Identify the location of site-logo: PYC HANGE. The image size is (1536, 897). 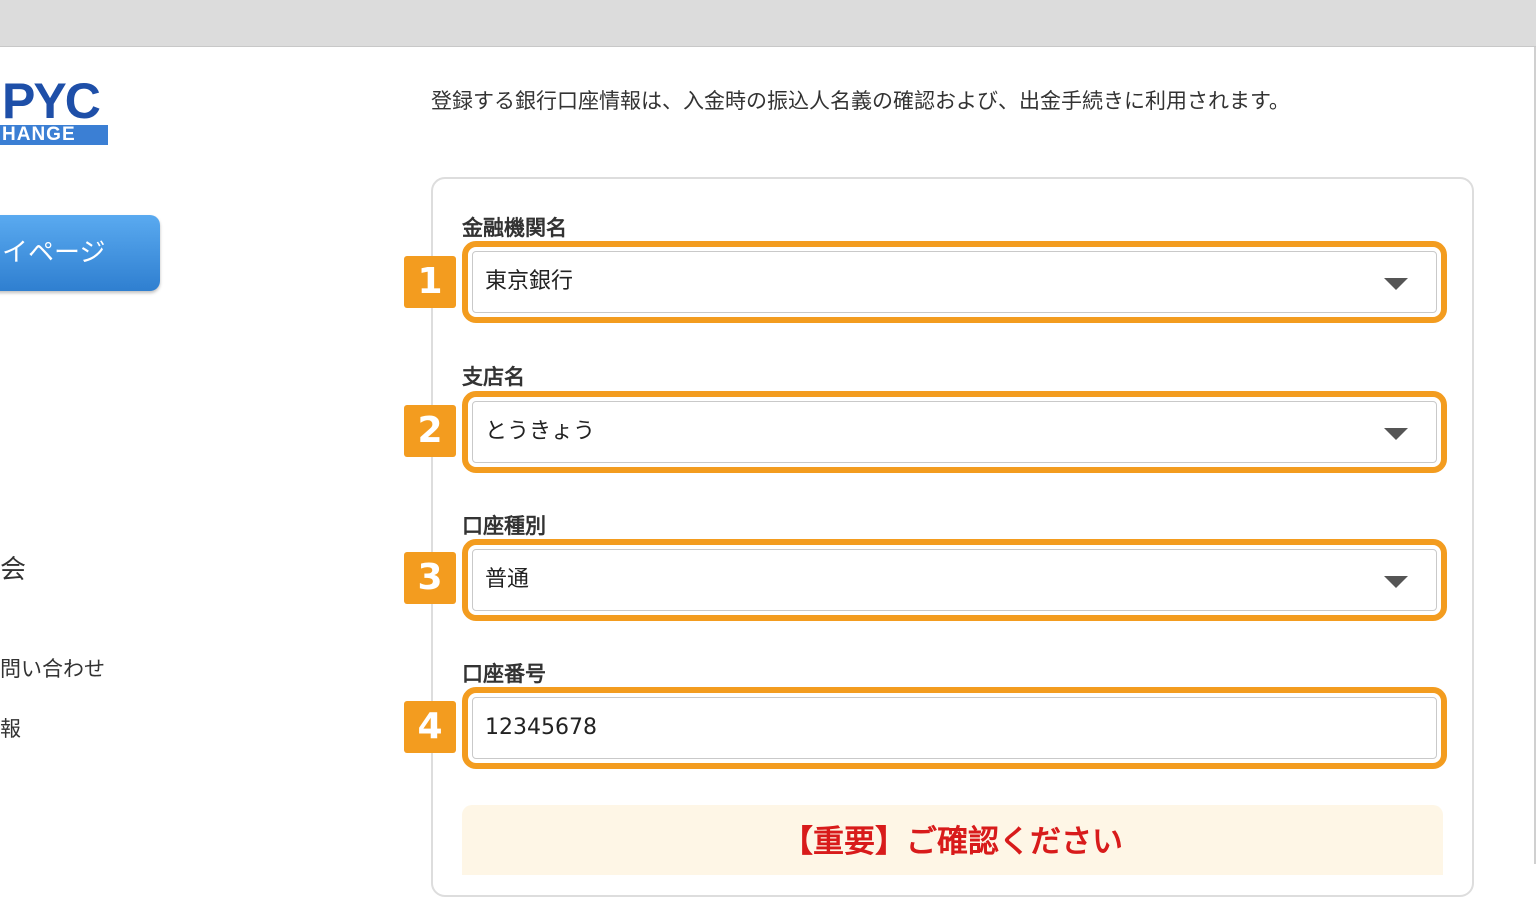
(56, 111).